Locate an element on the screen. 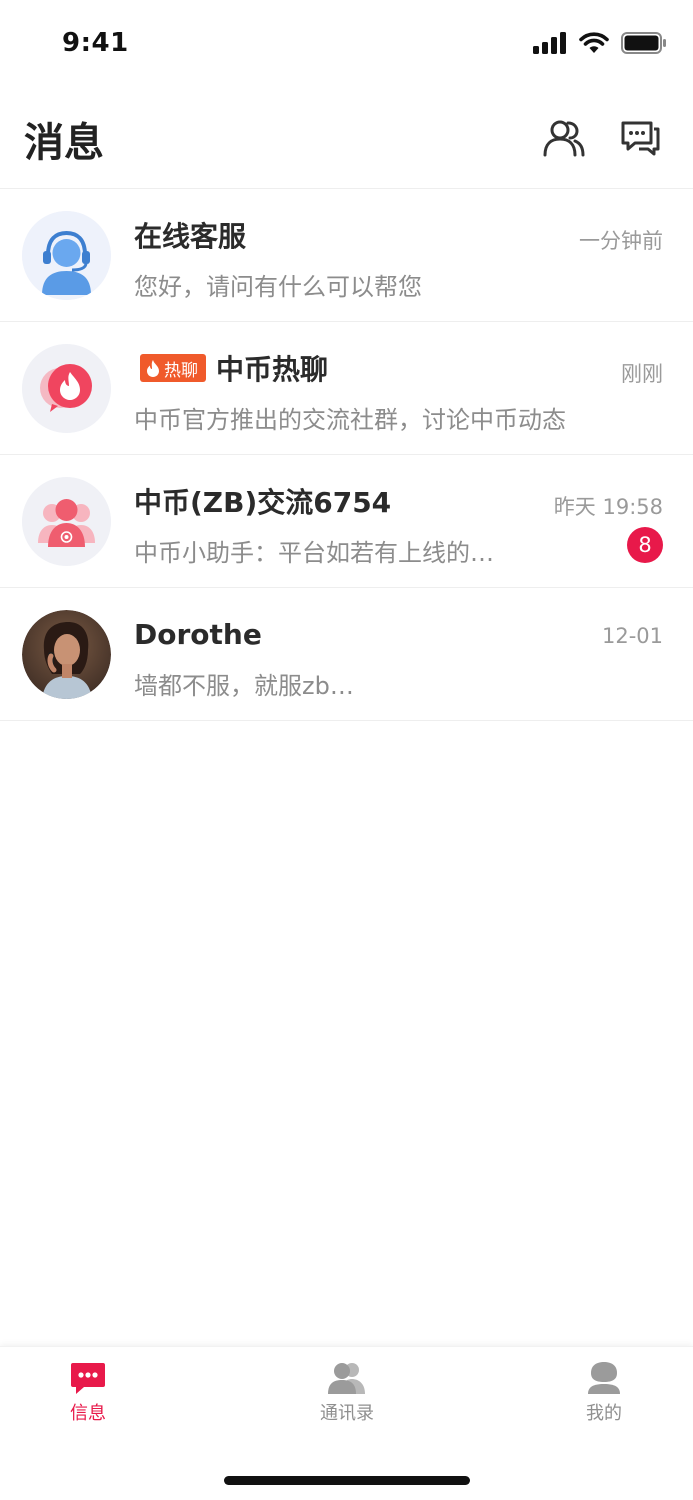 The image size is (693, 1500). conversation-name: 在线客服 is located at coordinates (190, 236).